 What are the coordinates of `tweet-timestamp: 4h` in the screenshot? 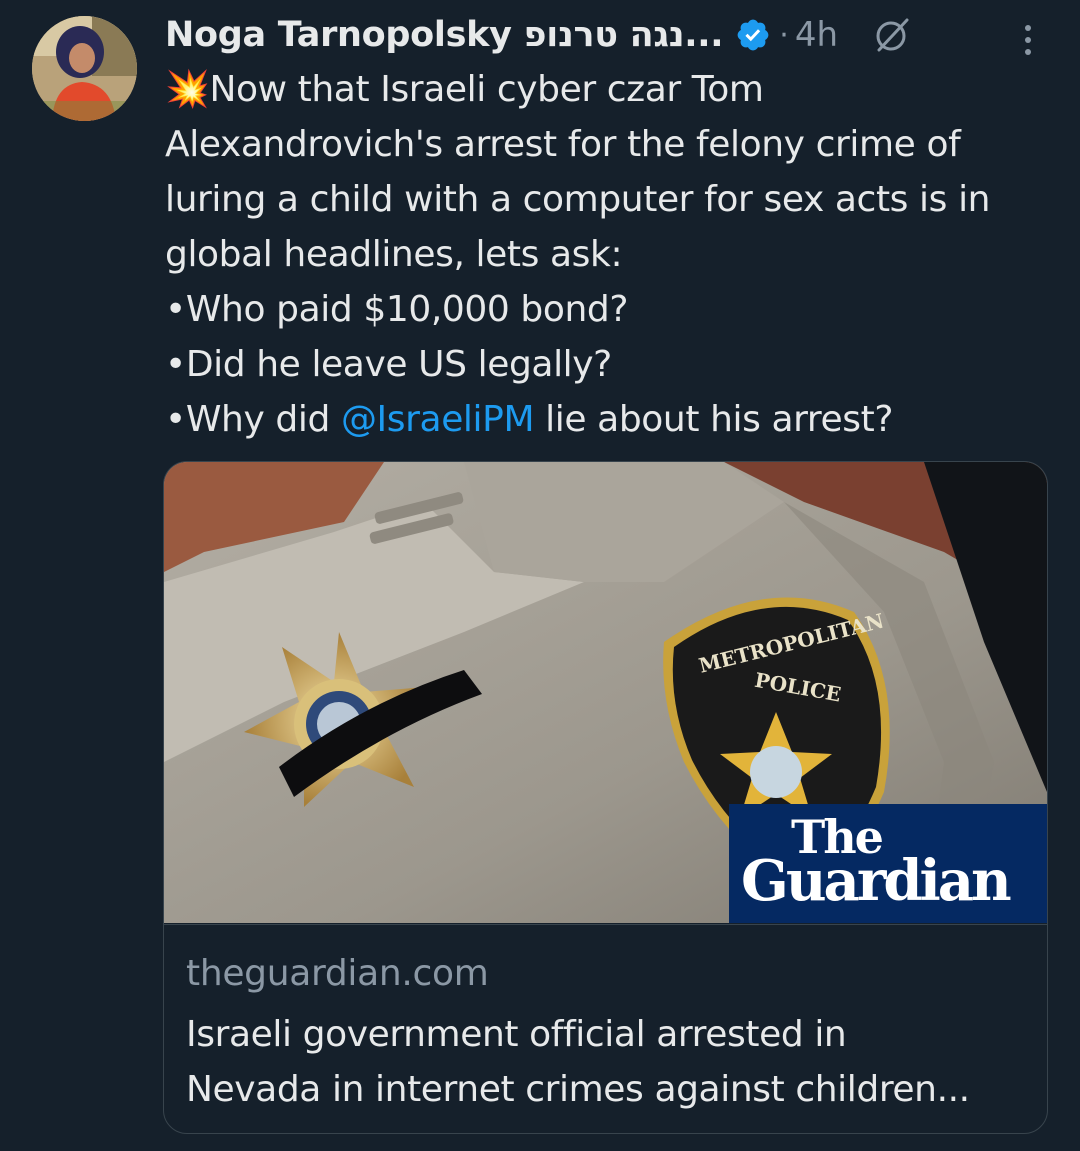 It's located at (816, 35).